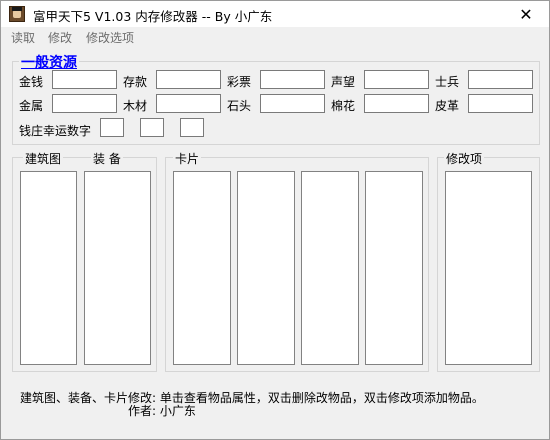 The image size is (550, 440). Describe the element at coordinates (292, 103) in the screenshot. I see `stone-input` at that location.